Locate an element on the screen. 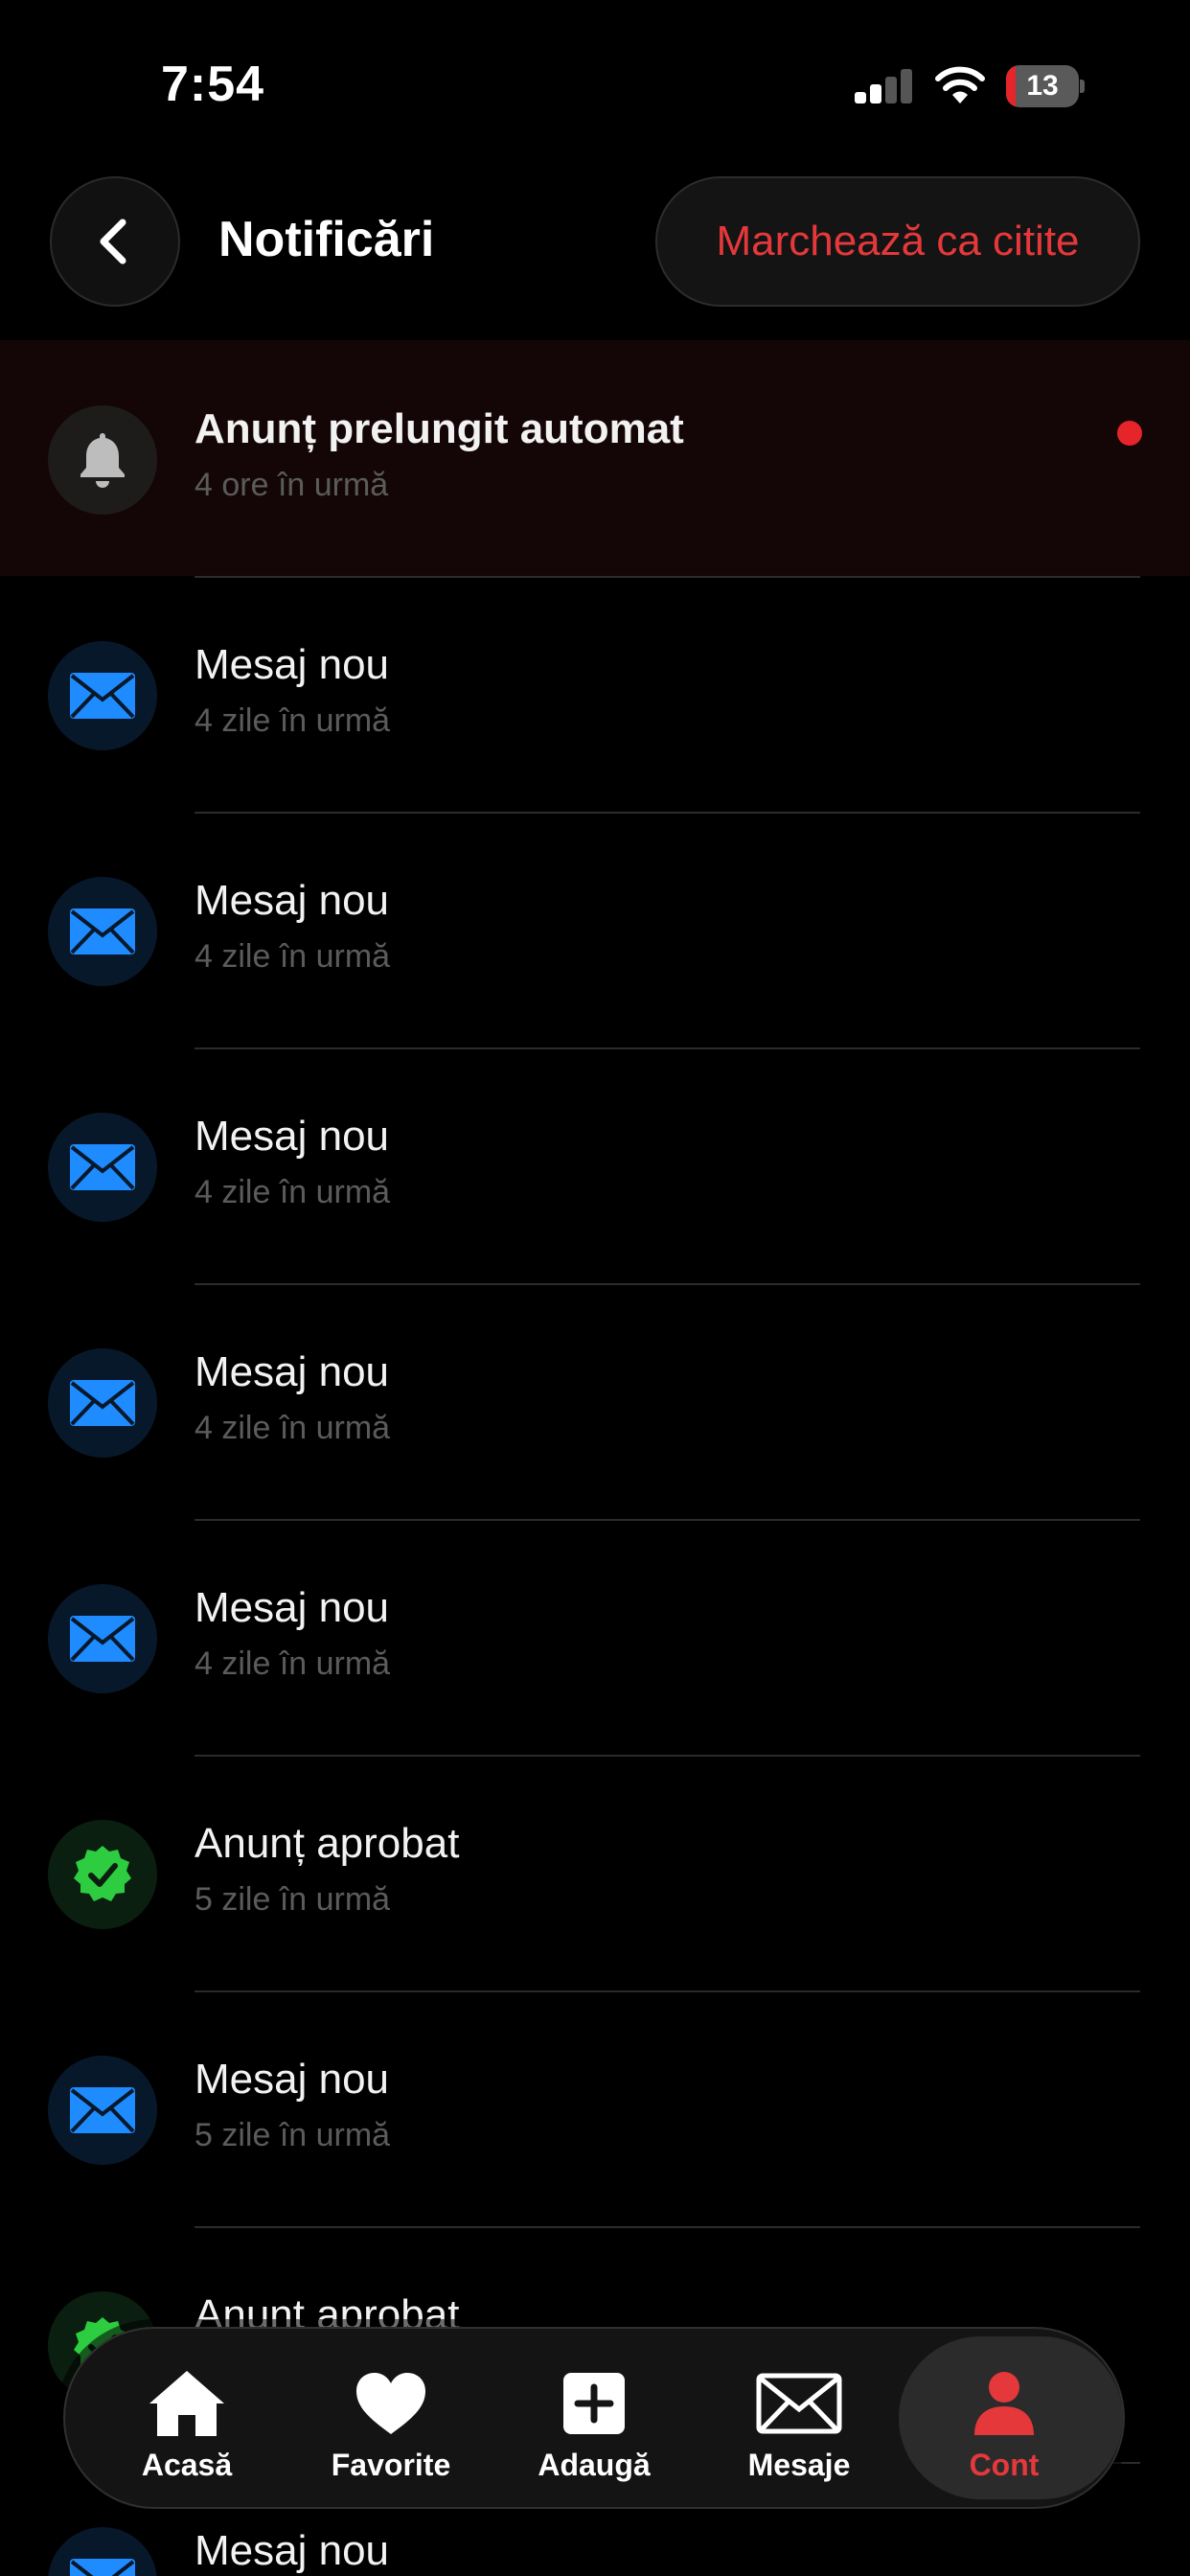  tab-adauga: Adaugă is located at coordinates (594, 2418).